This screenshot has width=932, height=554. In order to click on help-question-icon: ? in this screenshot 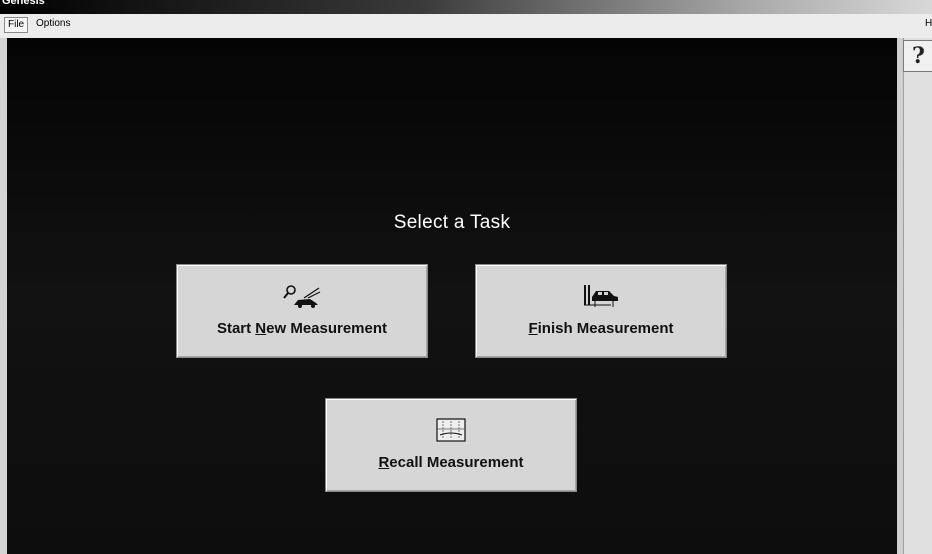, I will do `click(918, 56)`.